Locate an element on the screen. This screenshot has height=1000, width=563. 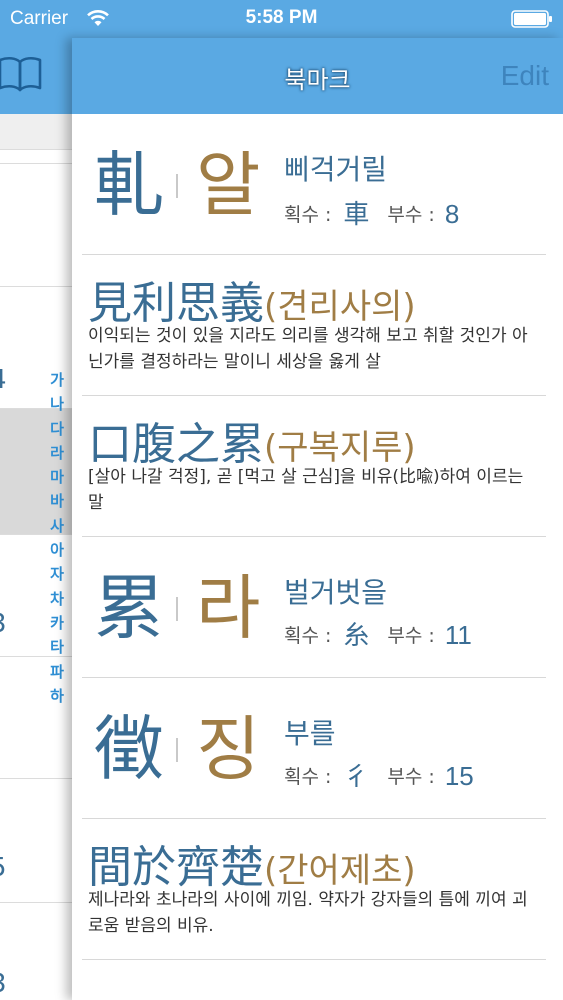
char-hangul: 알 is located at coordinates (228, 185).